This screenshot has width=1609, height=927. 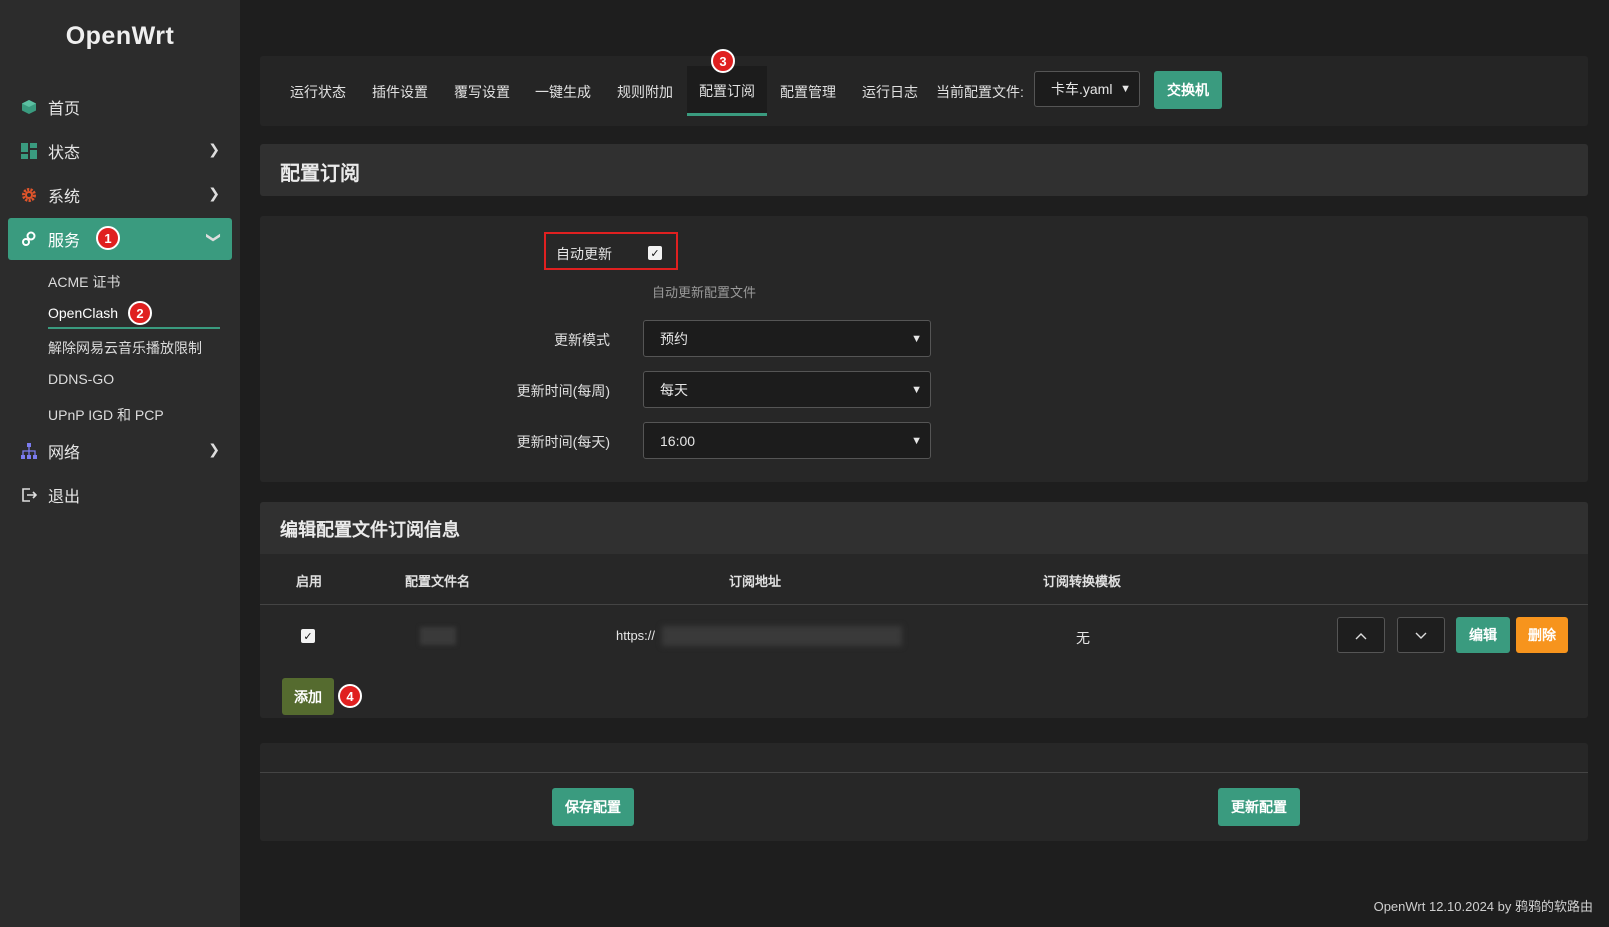 What do you see at coordinates (106, 415) in the screenshot?
I see `sidebar-sub-upnp: UPnP IGD 和 PCP` at bounding box center [106, 415].